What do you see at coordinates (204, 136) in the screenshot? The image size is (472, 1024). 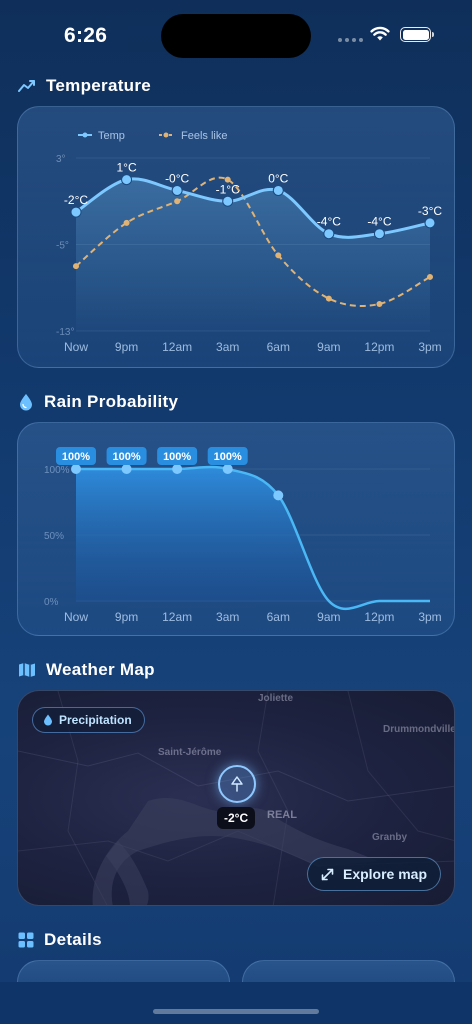 I see `legend-feels-label: Feels like` at bounding box center [204, 136].